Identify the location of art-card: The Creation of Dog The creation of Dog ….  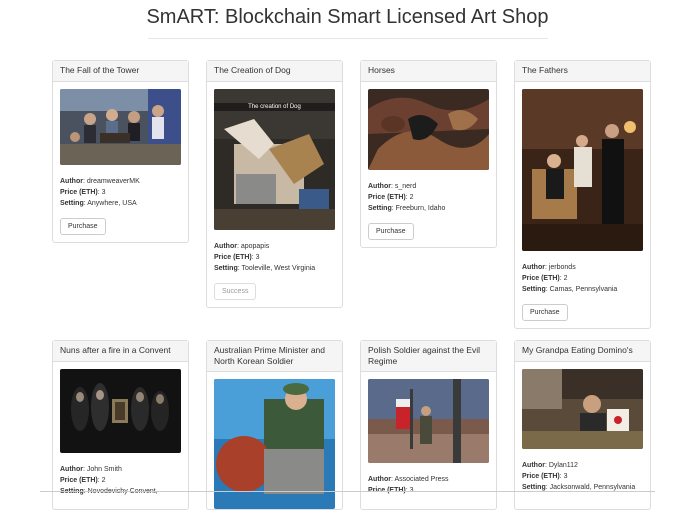
(274, 184).